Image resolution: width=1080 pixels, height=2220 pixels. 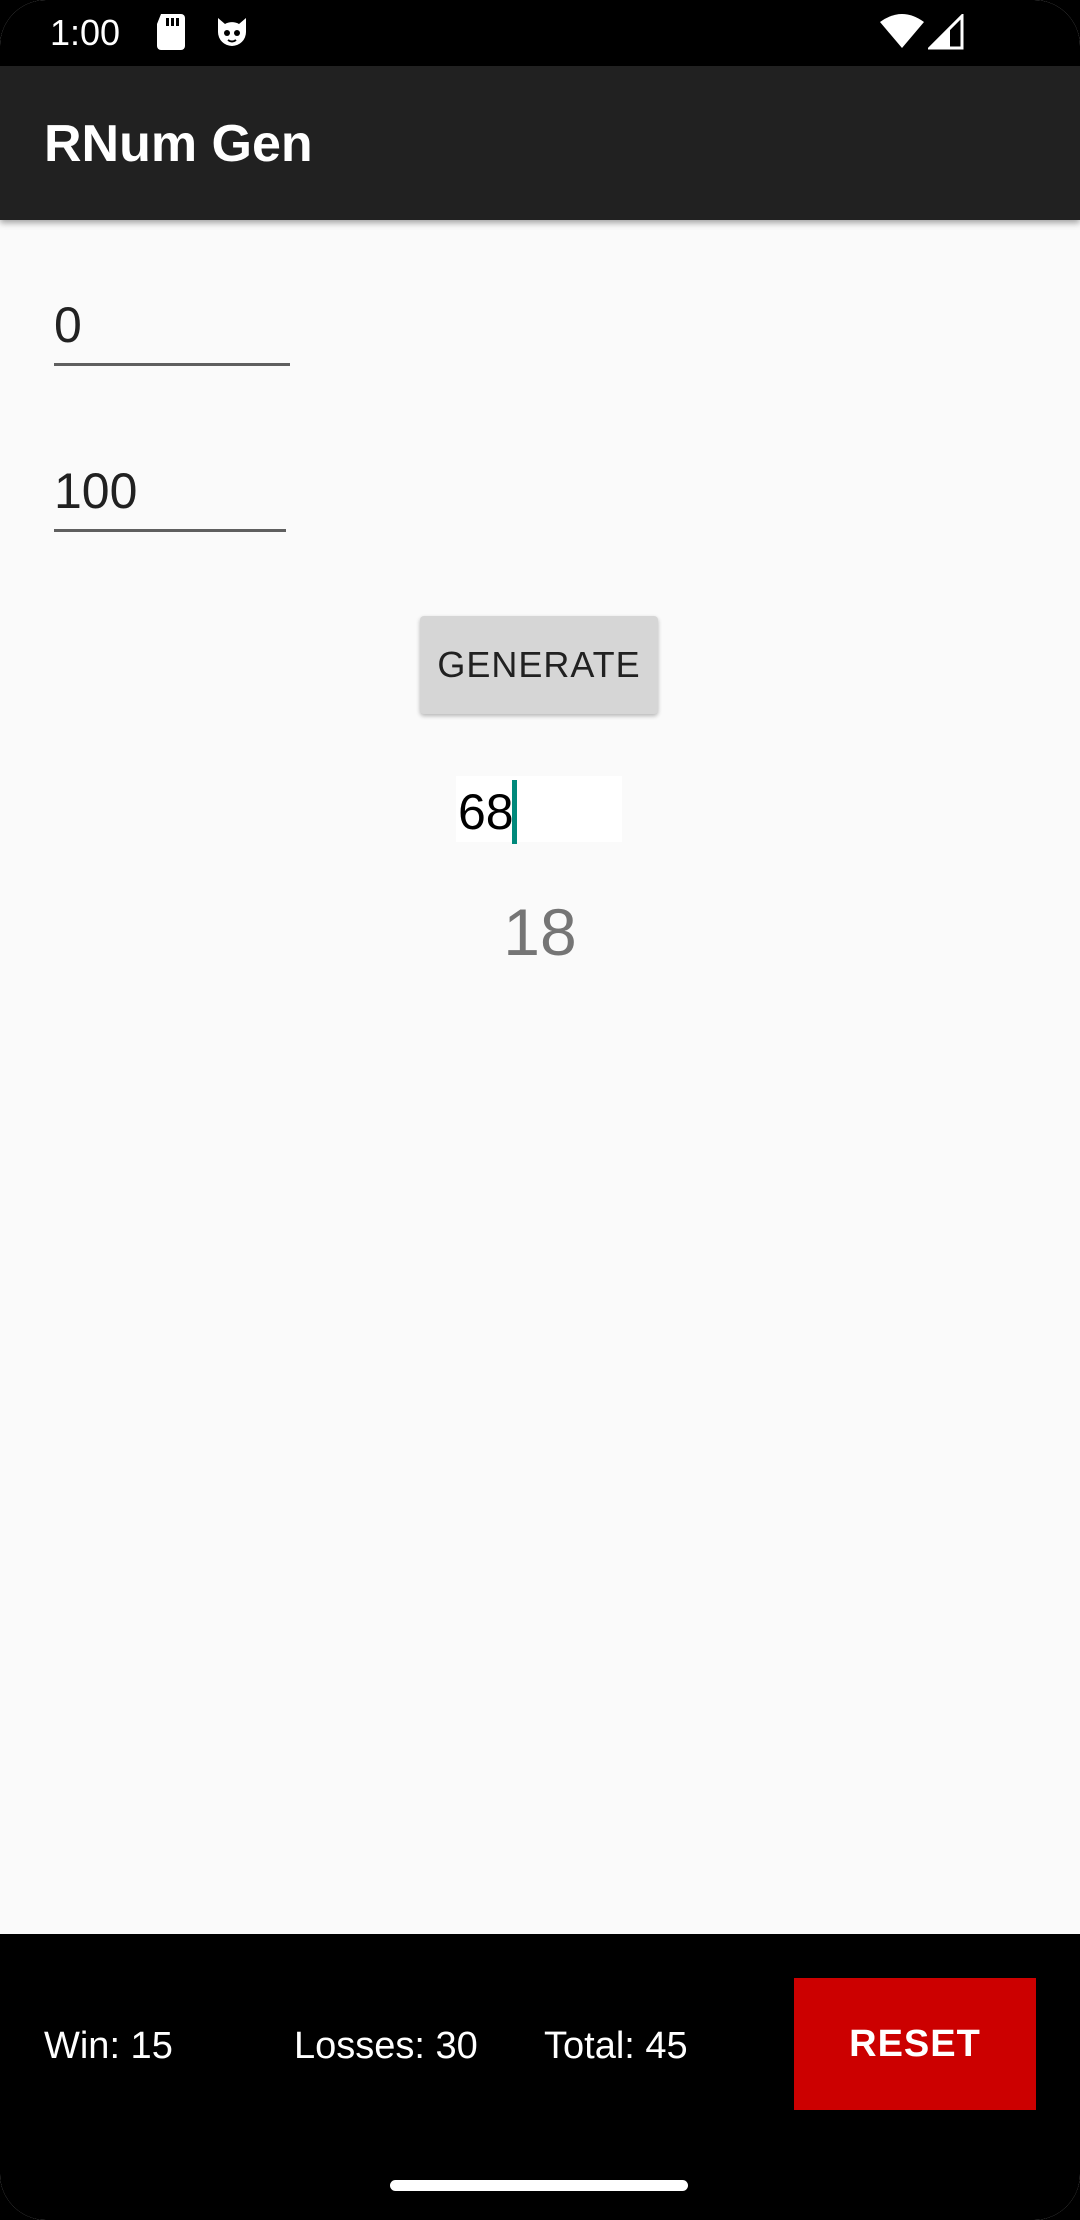 I want to click on signal-icon, so click(x=946, y=32).